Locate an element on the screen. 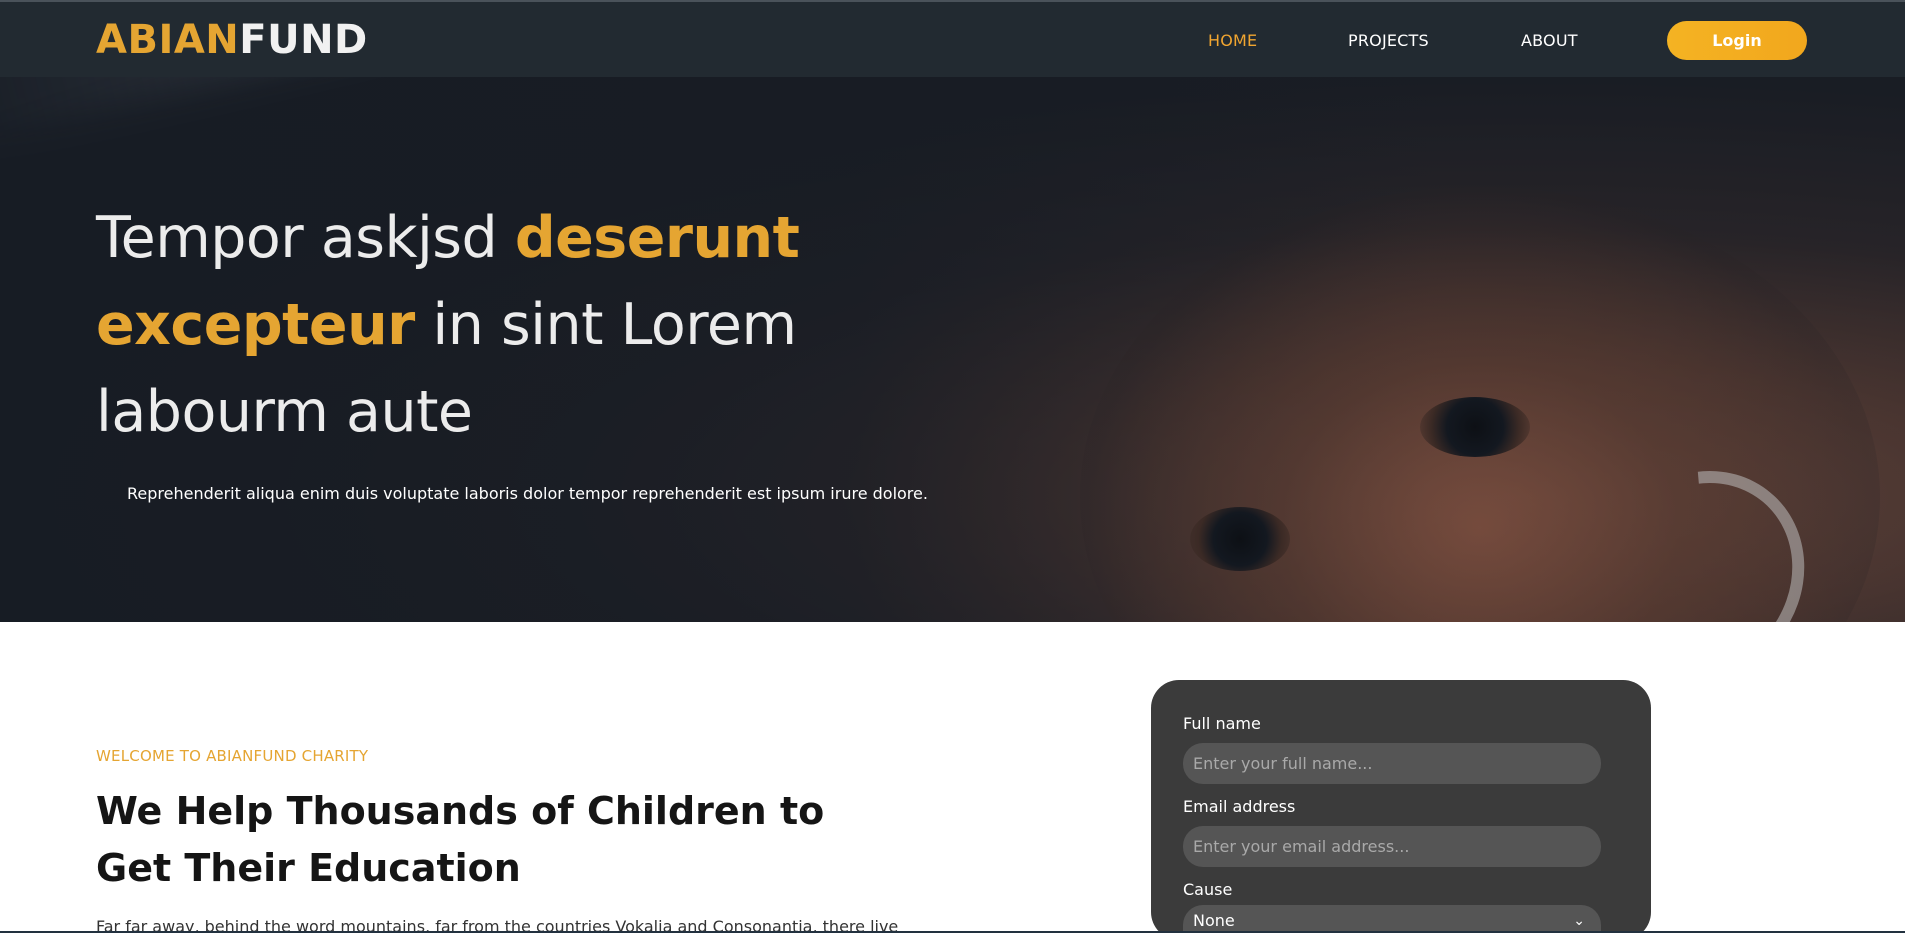  email-input is located at coordinates (1392, 846).